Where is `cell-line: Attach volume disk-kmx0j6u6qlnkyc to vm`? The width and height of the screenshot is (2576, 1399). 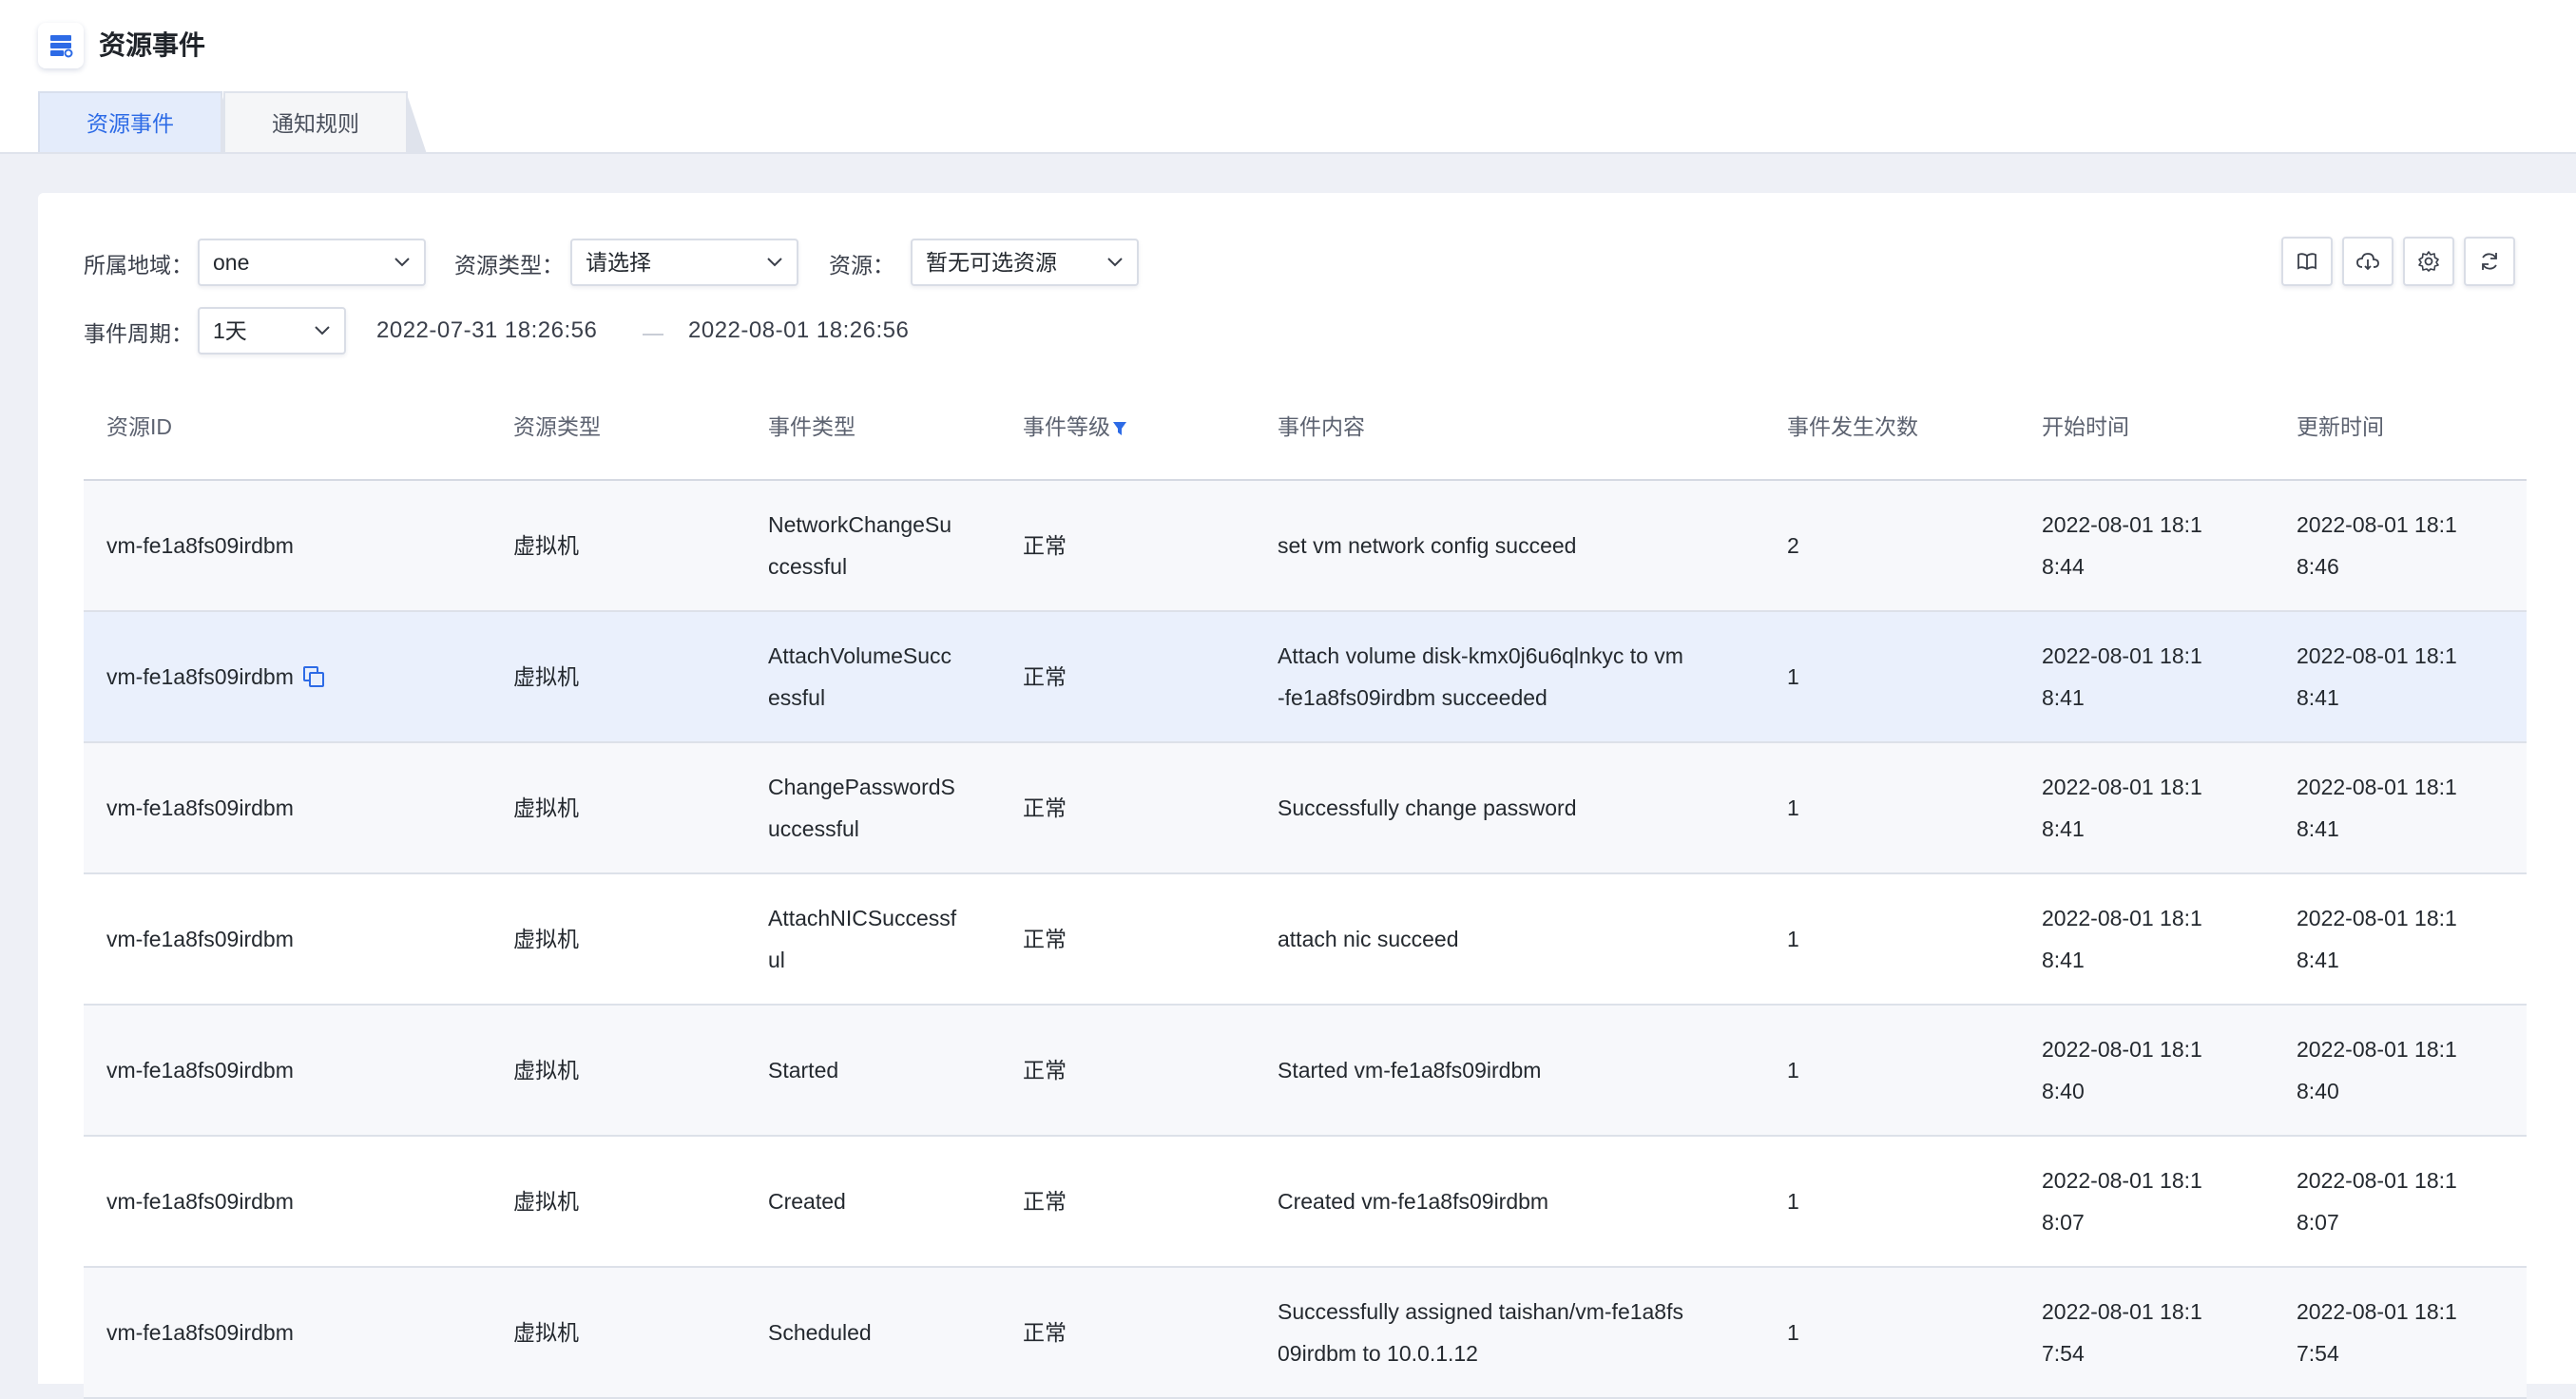 cell-line: Attach volume disk-kmx0j6u6qlnkyc to vm is located at coordinates (1480, 656).